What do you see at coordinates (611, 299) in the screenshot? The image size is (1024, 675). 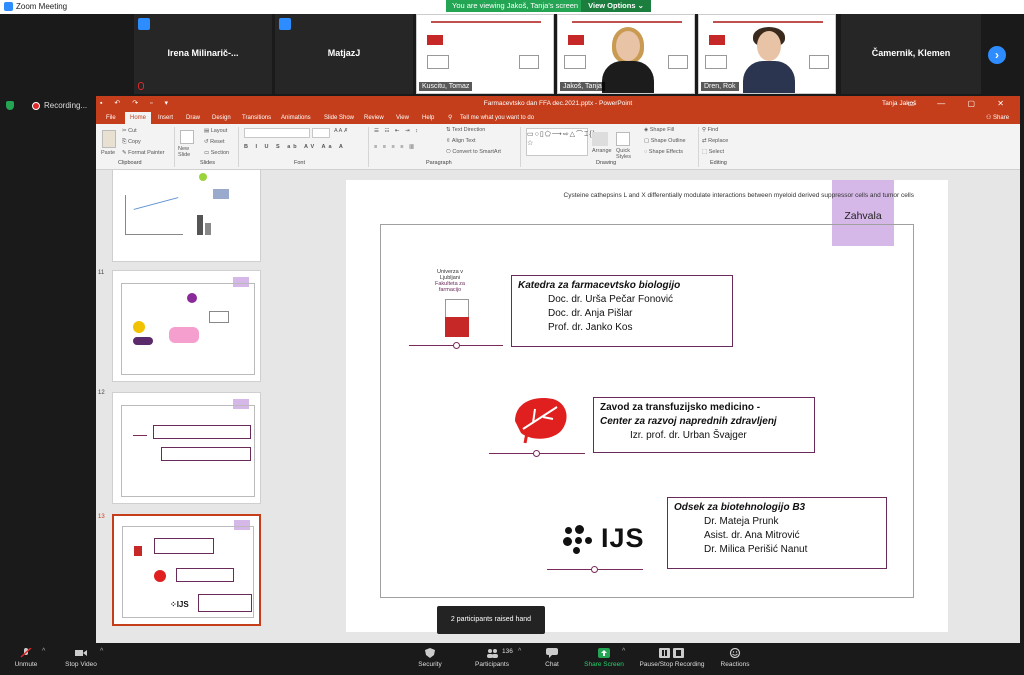 I see `member-line: Doc. dr. Urša Pečar Fonović` at bounding box center [611, 299].